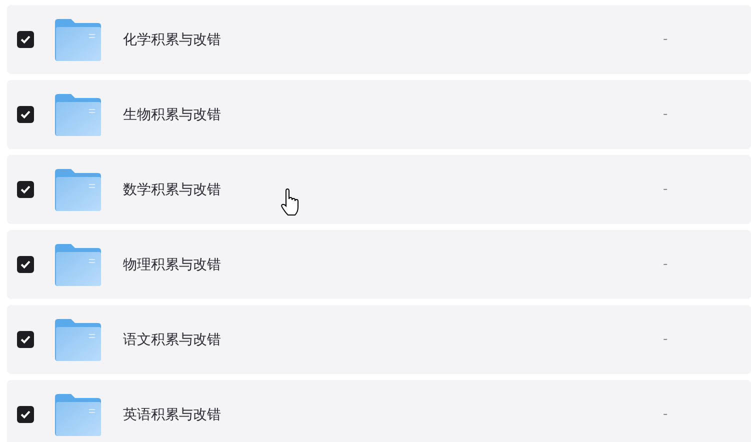 The height and width of the screenshot is (442, 751). What do you see at coordinates (172, 115) in the screenshot?
I see `folder-name: 生物积累与改错` at bounding box center [172, 115].